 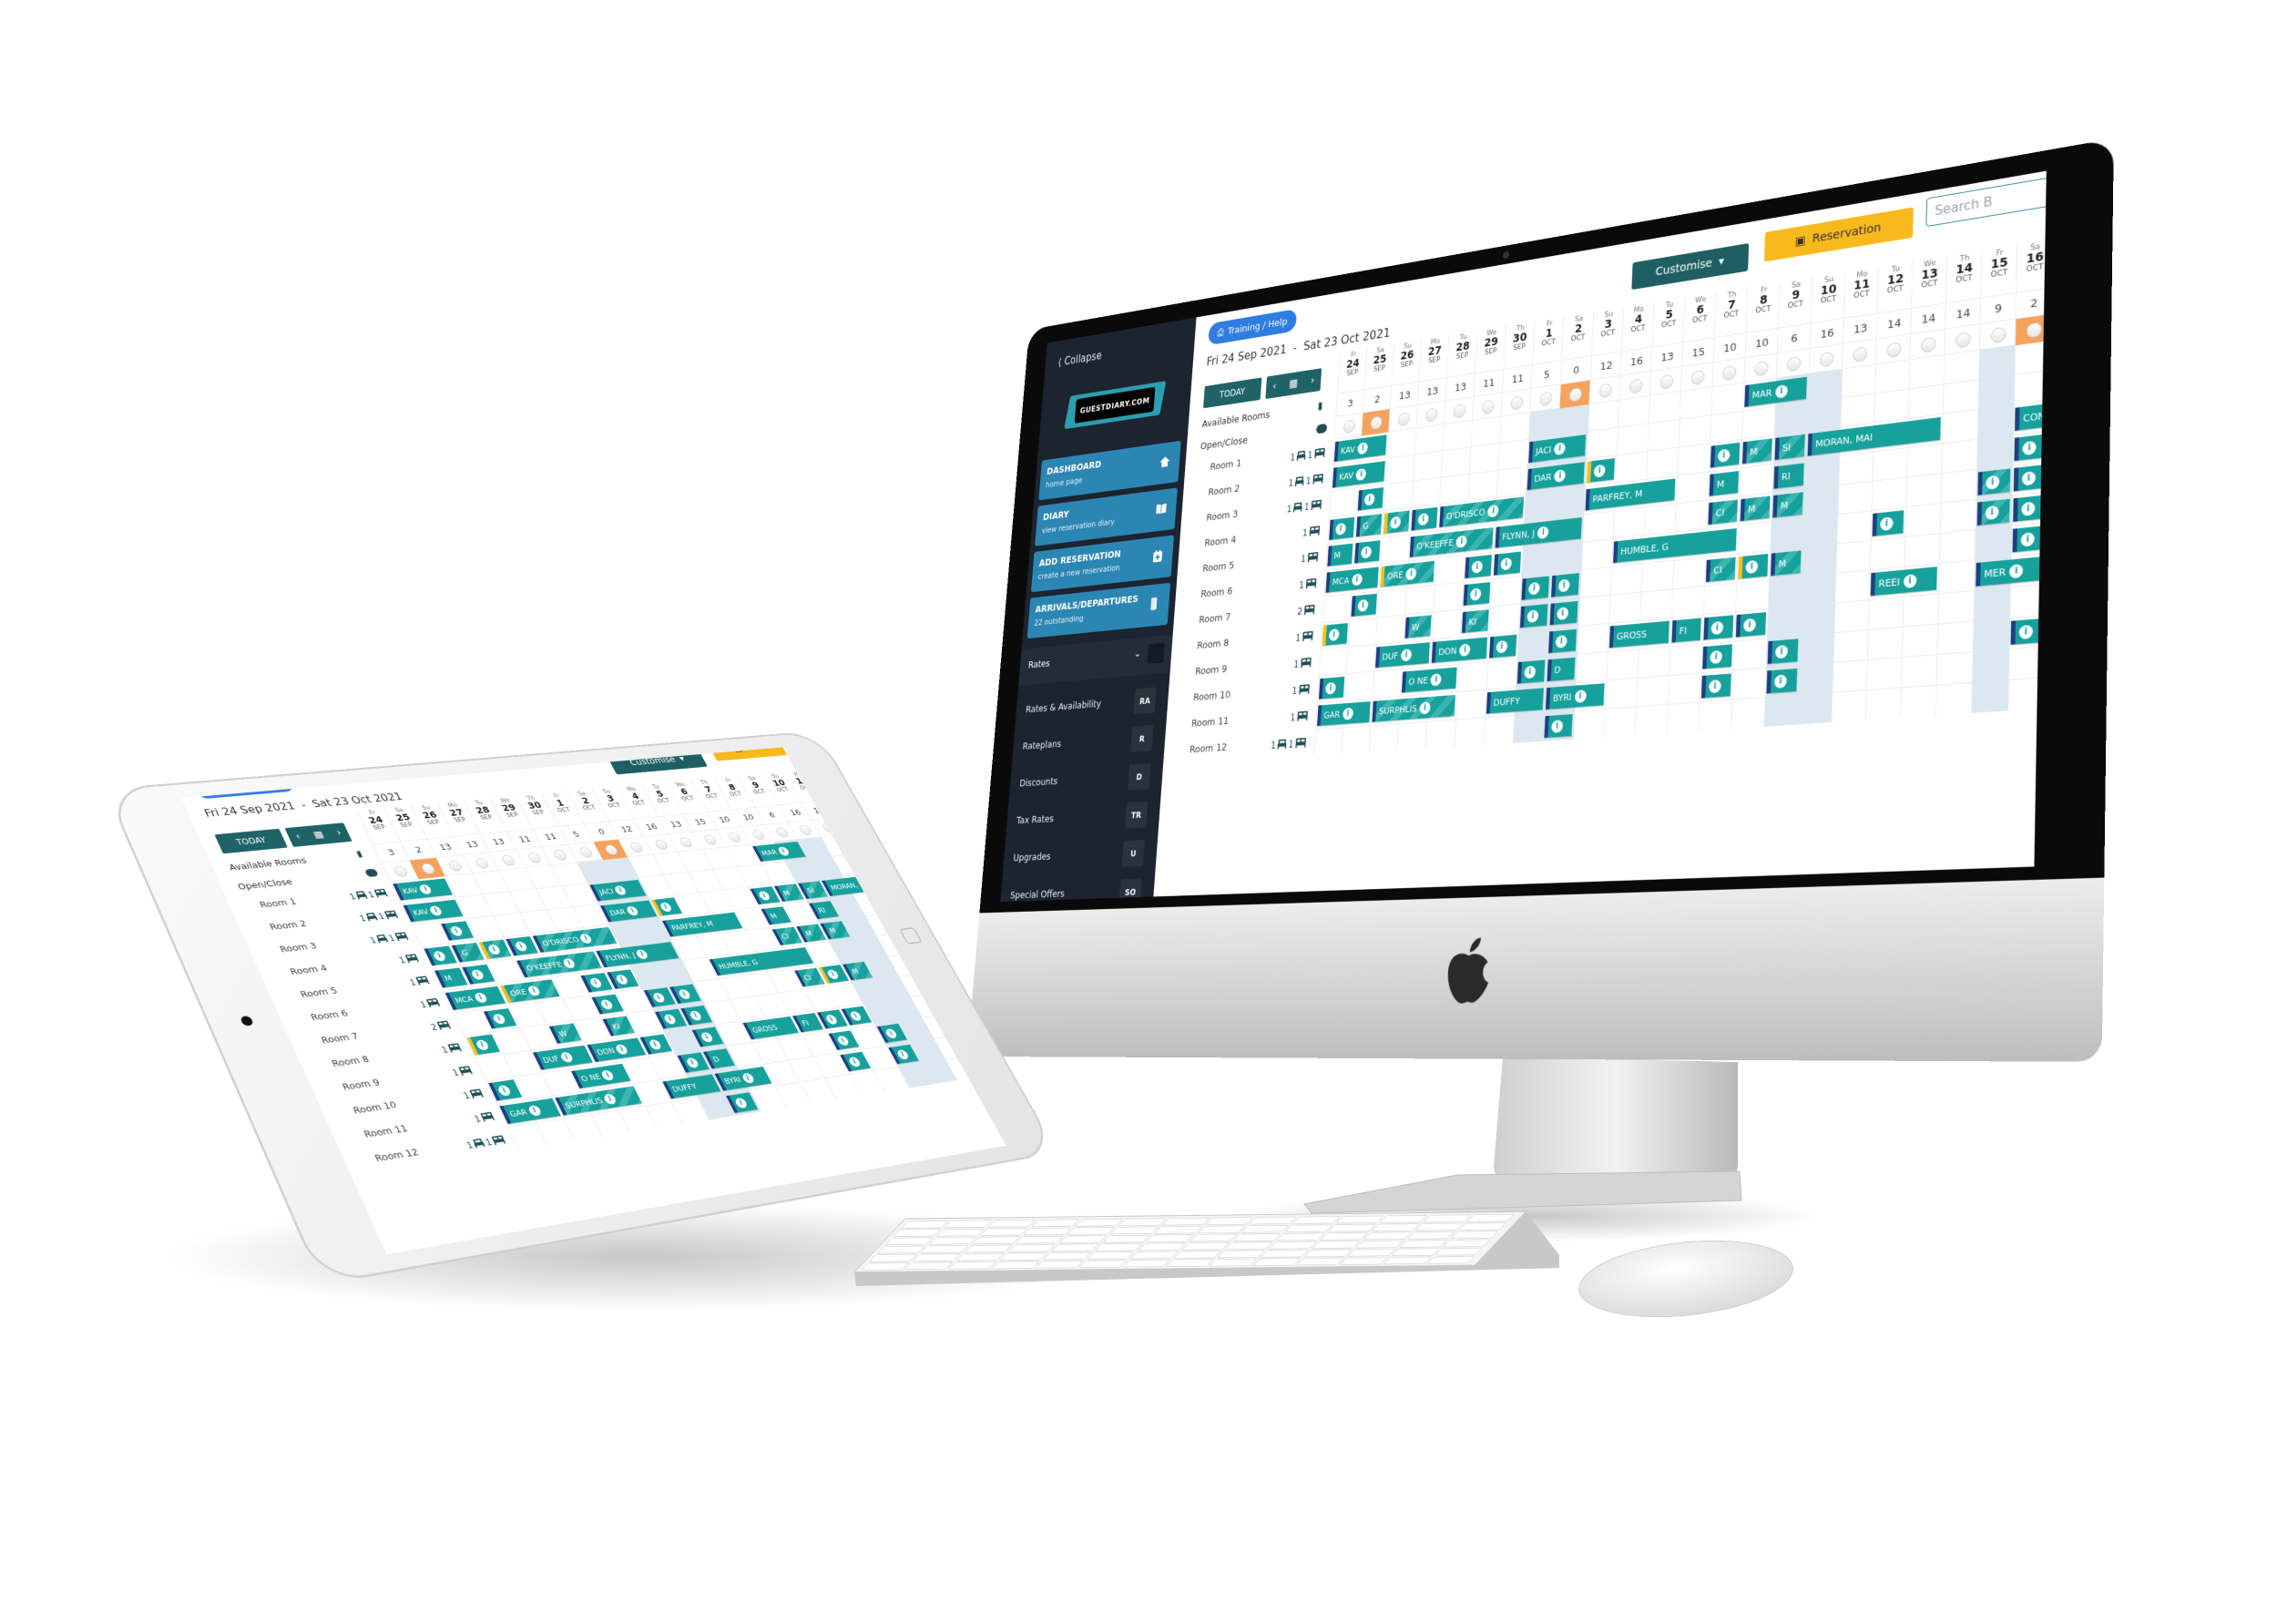 I want to click on sidebar-section-rates: Rates ⌄, so click(x=1095, y=660).